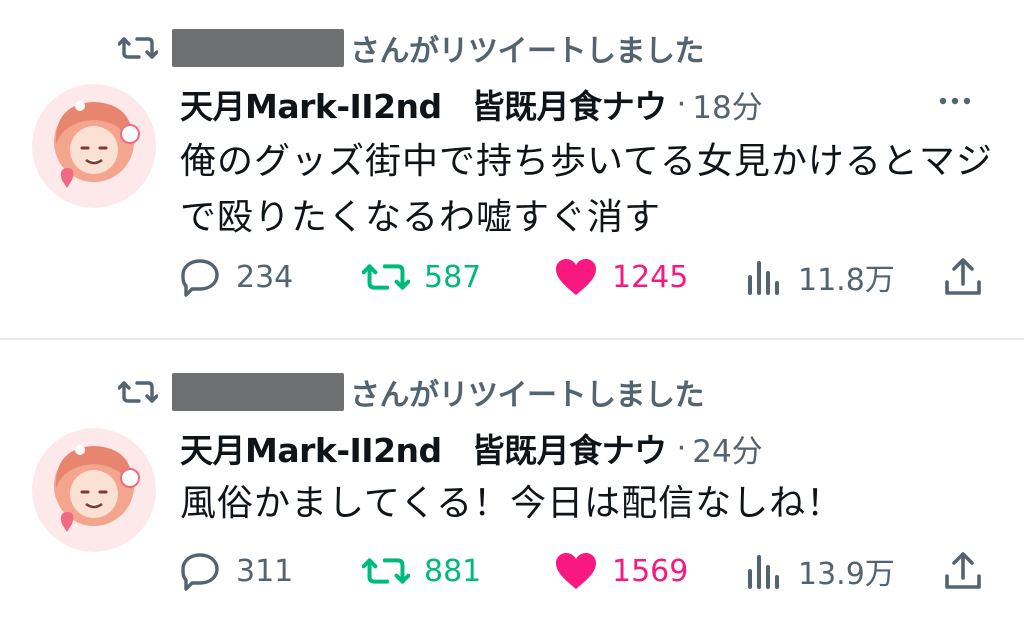 The height and width of the screenshot is (620, 1024). I want to click on more-button, so click(955, 101).